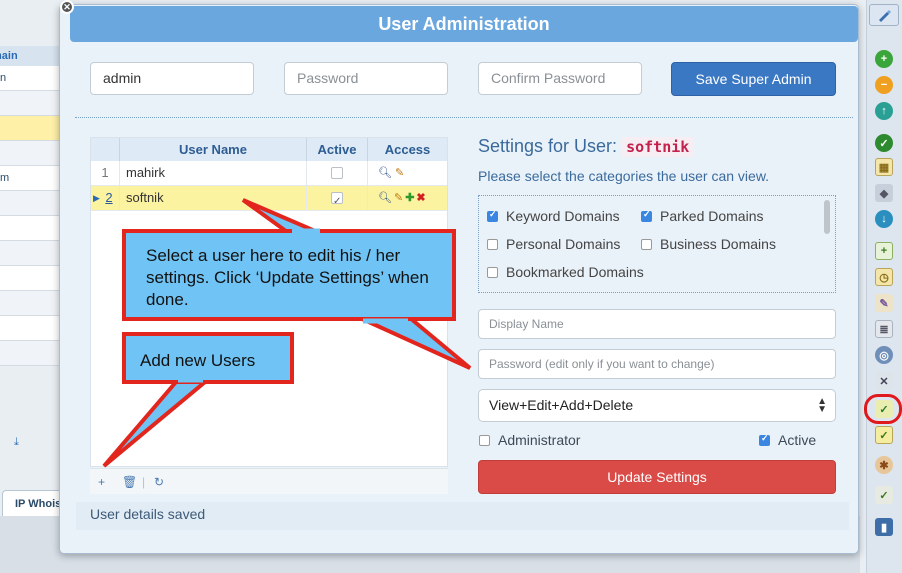  Describe the element at coordinates (156, 424) in the screenshot. I see `callout-pointer-add` at that location.